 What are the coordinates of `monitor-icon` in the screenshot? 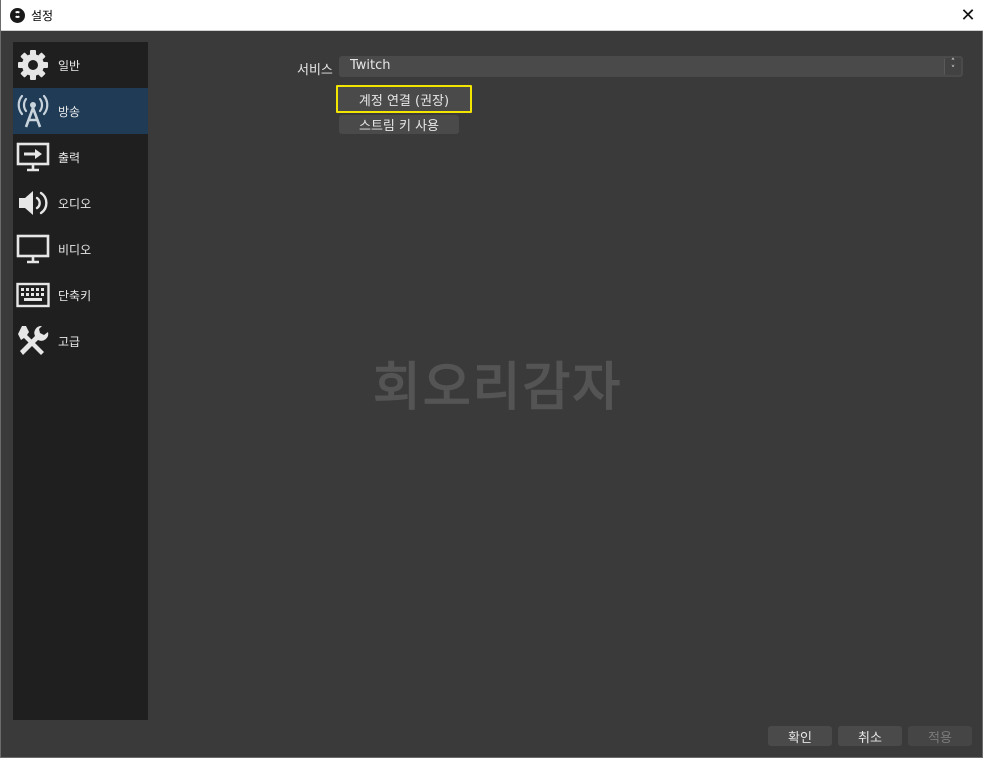 It's located at (33, 249).